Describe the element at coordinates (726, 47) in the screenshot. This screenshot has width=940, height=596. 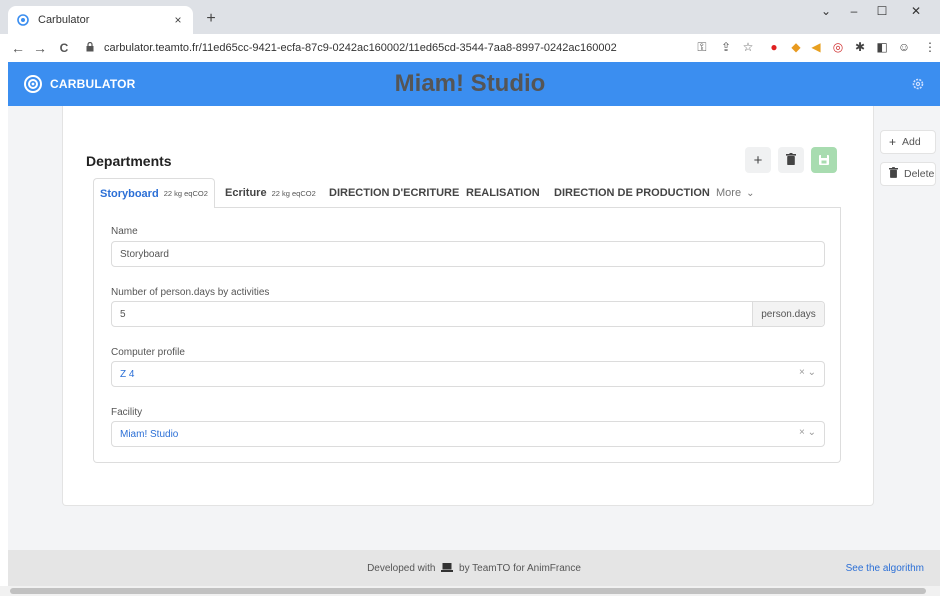
I see `share-icon: ⇪` at that location.